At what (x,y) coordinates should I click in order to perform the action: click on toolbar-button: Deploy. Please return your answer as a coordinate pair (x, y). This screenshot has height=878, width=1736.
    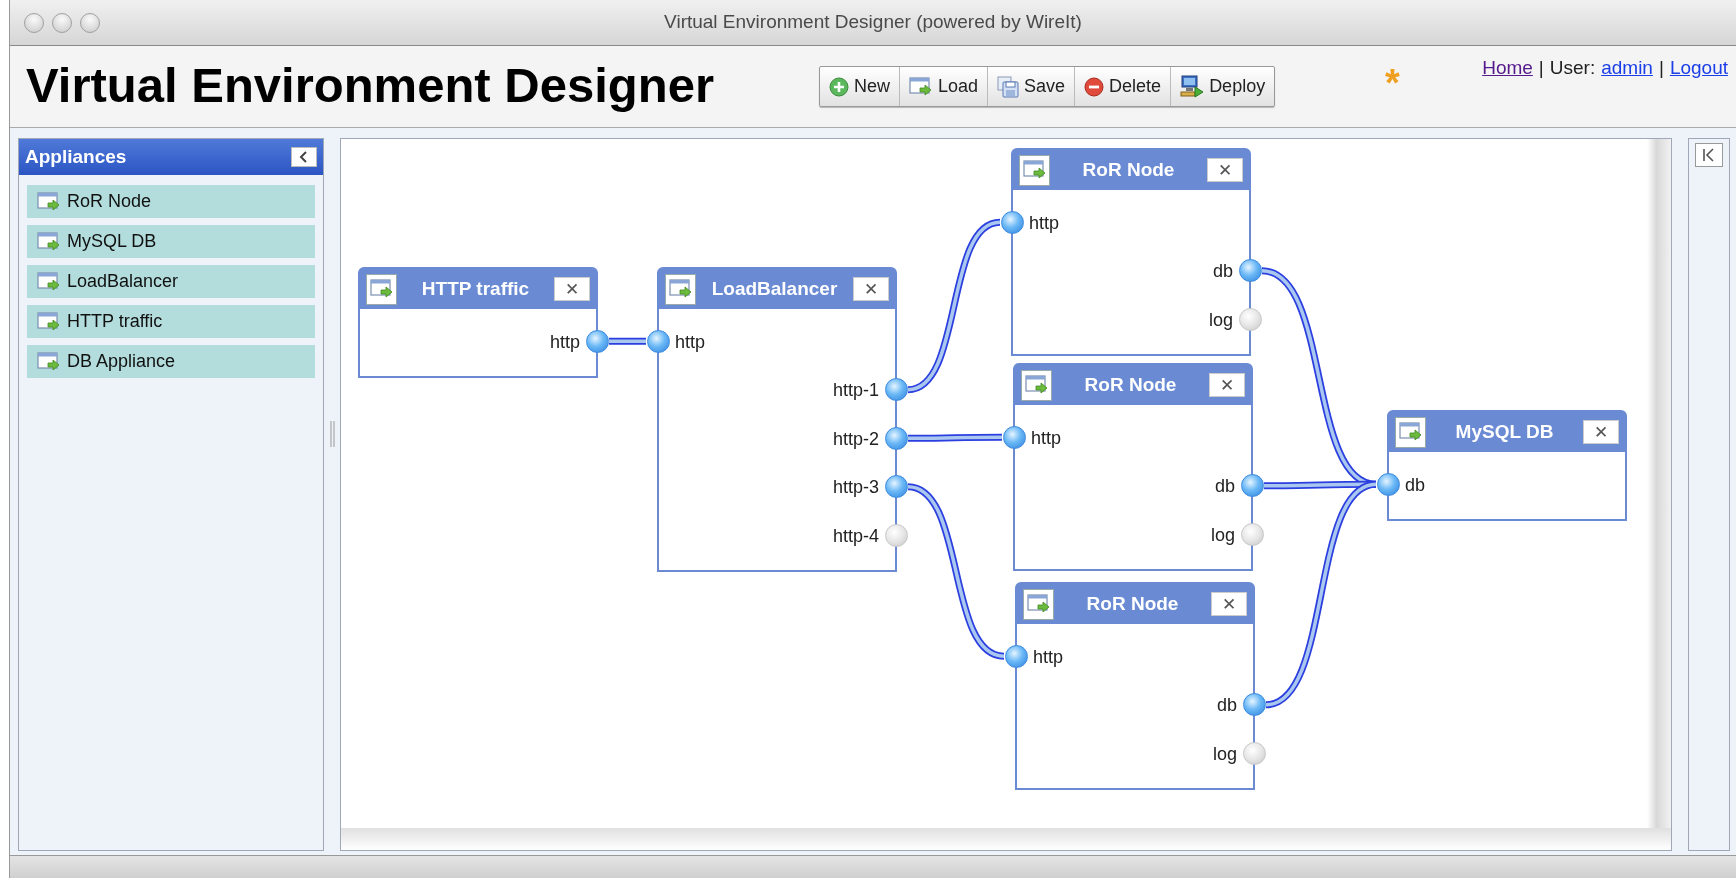
    Looking at the image, I should click on (1223, 86).